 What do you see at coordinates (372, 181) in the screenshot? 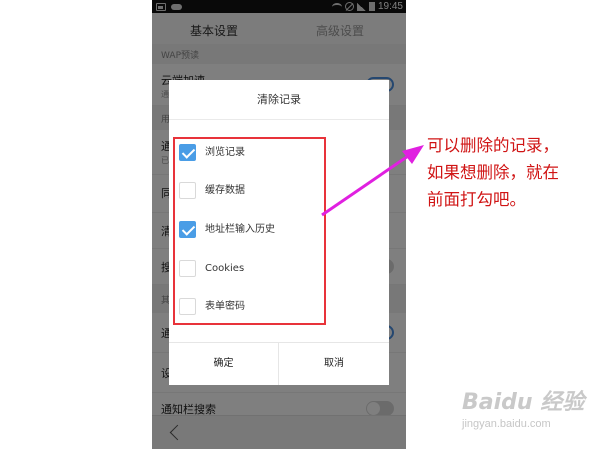
I see `annotation-arrow-icon` at bounding box center [372, 181].